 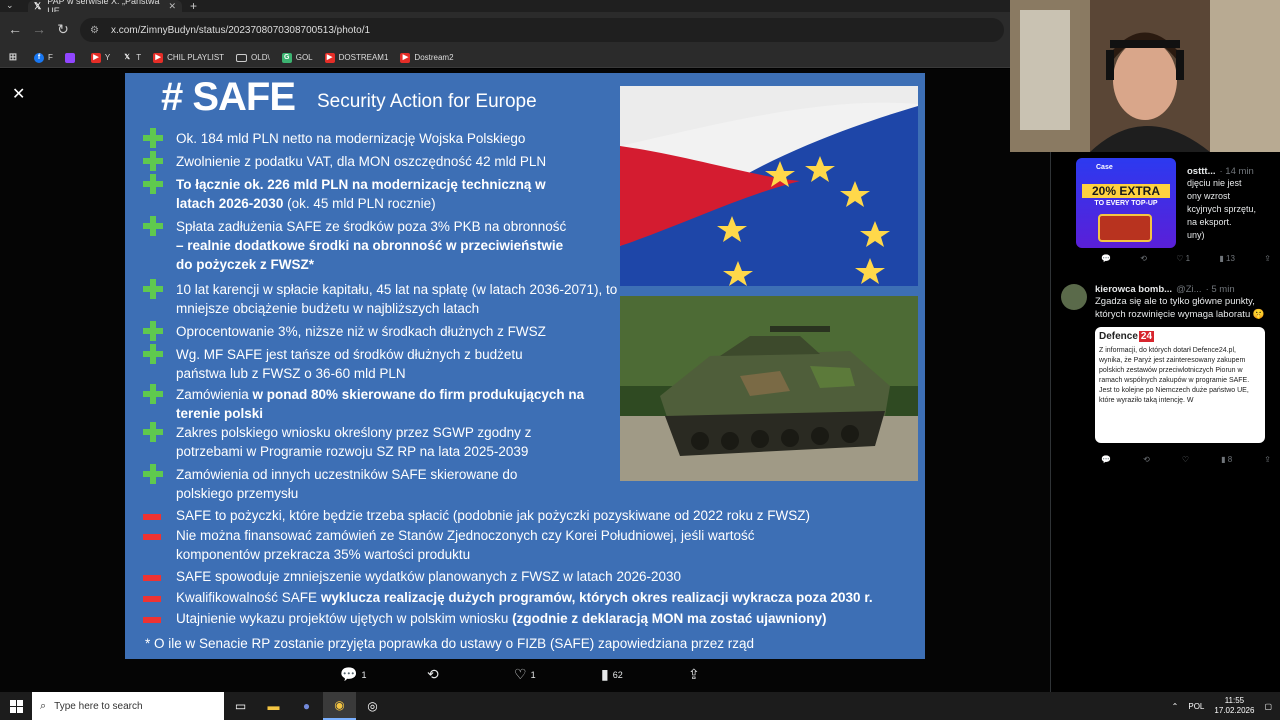 I want to click on views-button: ▮ 62, so click(x=644, y=674).